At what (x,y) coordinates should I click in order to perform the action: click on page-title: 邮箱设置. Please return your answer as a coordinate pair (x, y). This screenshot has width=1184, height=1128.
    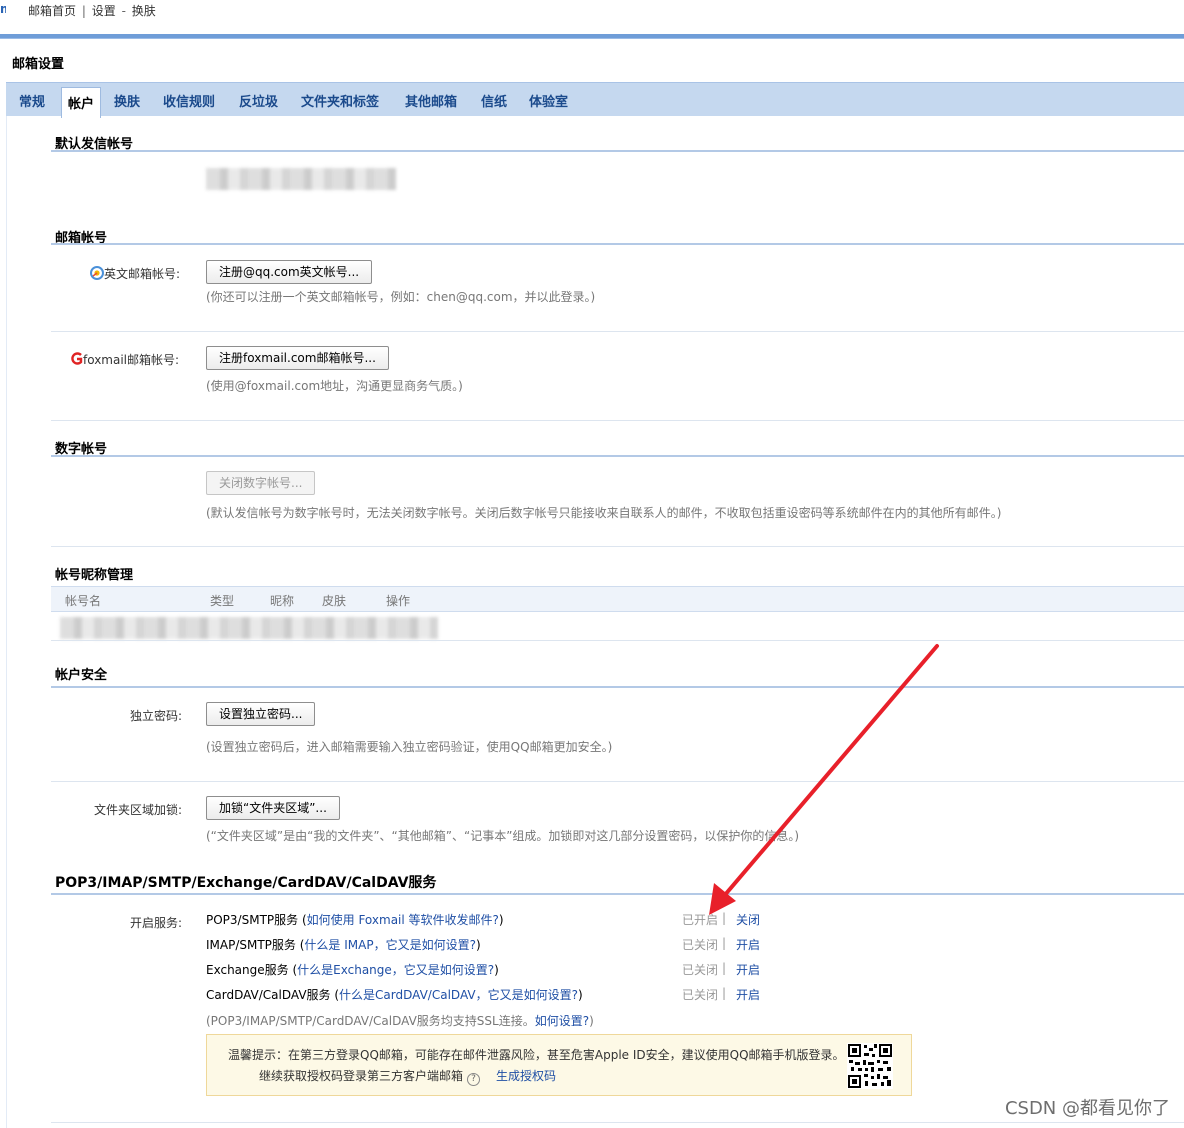
    Looking at the image, I should click on (38, 64).